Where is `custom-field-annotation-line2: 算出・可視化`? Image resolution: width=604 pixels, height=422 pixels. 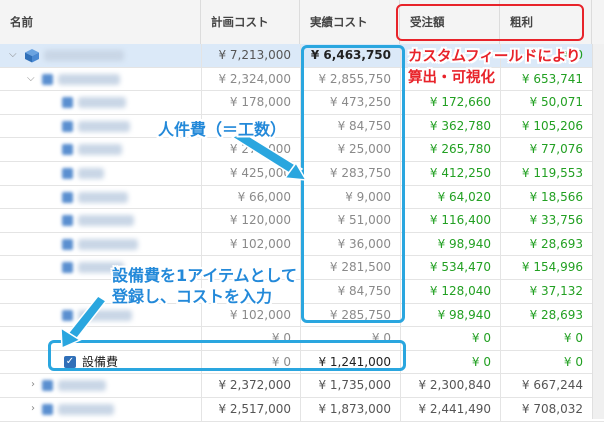 custom-field-annotation-line2: 算出・可視化 is located at coordinates (451, 78).